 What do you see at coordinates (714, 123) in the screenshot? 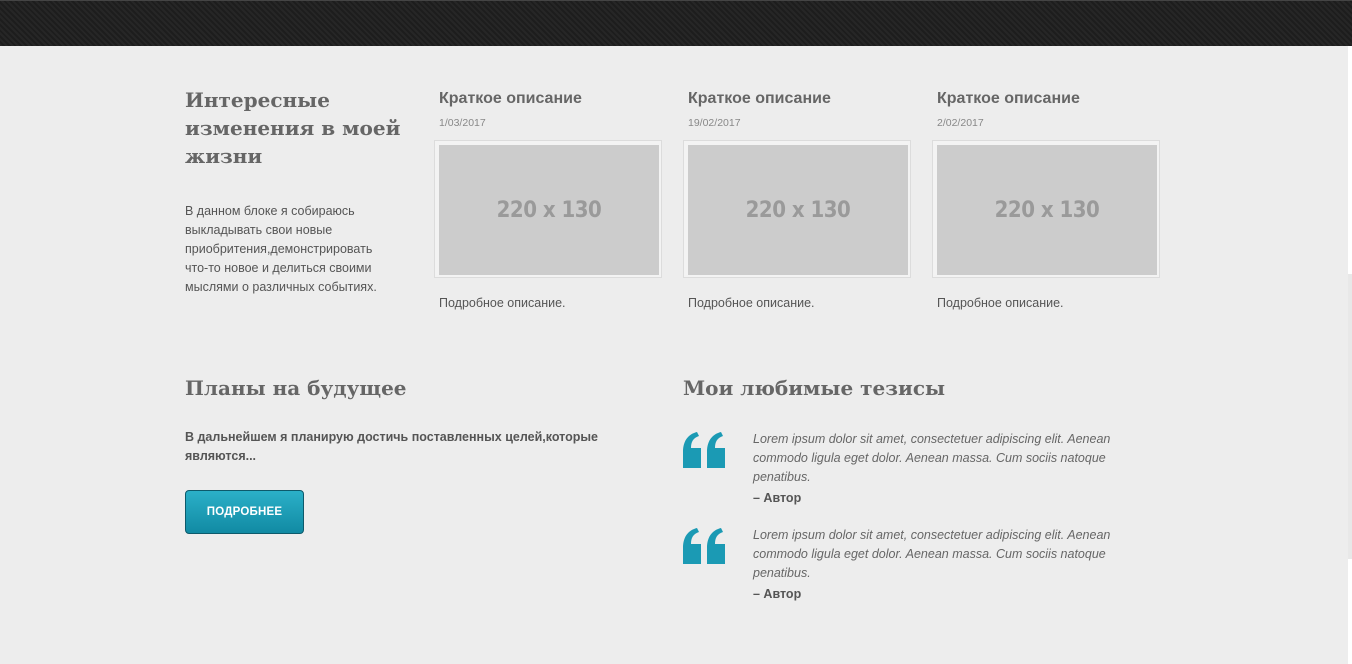
I see `card-date: 19/02/2017` at bounding box center [714, 123].